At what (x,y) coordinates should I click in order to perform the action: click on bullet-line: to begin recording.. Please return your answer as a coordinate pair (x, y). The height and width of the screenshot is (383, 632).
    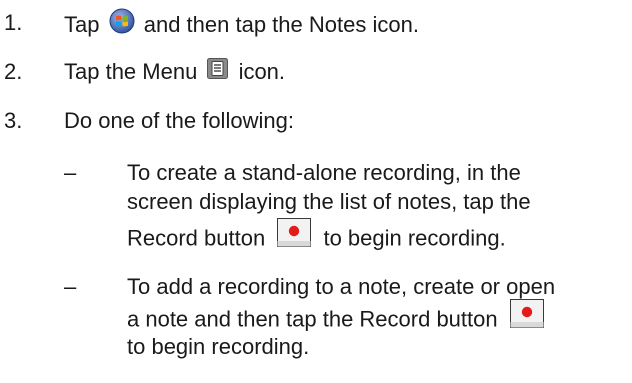
    Looking at the image, I should click on (218, 346).